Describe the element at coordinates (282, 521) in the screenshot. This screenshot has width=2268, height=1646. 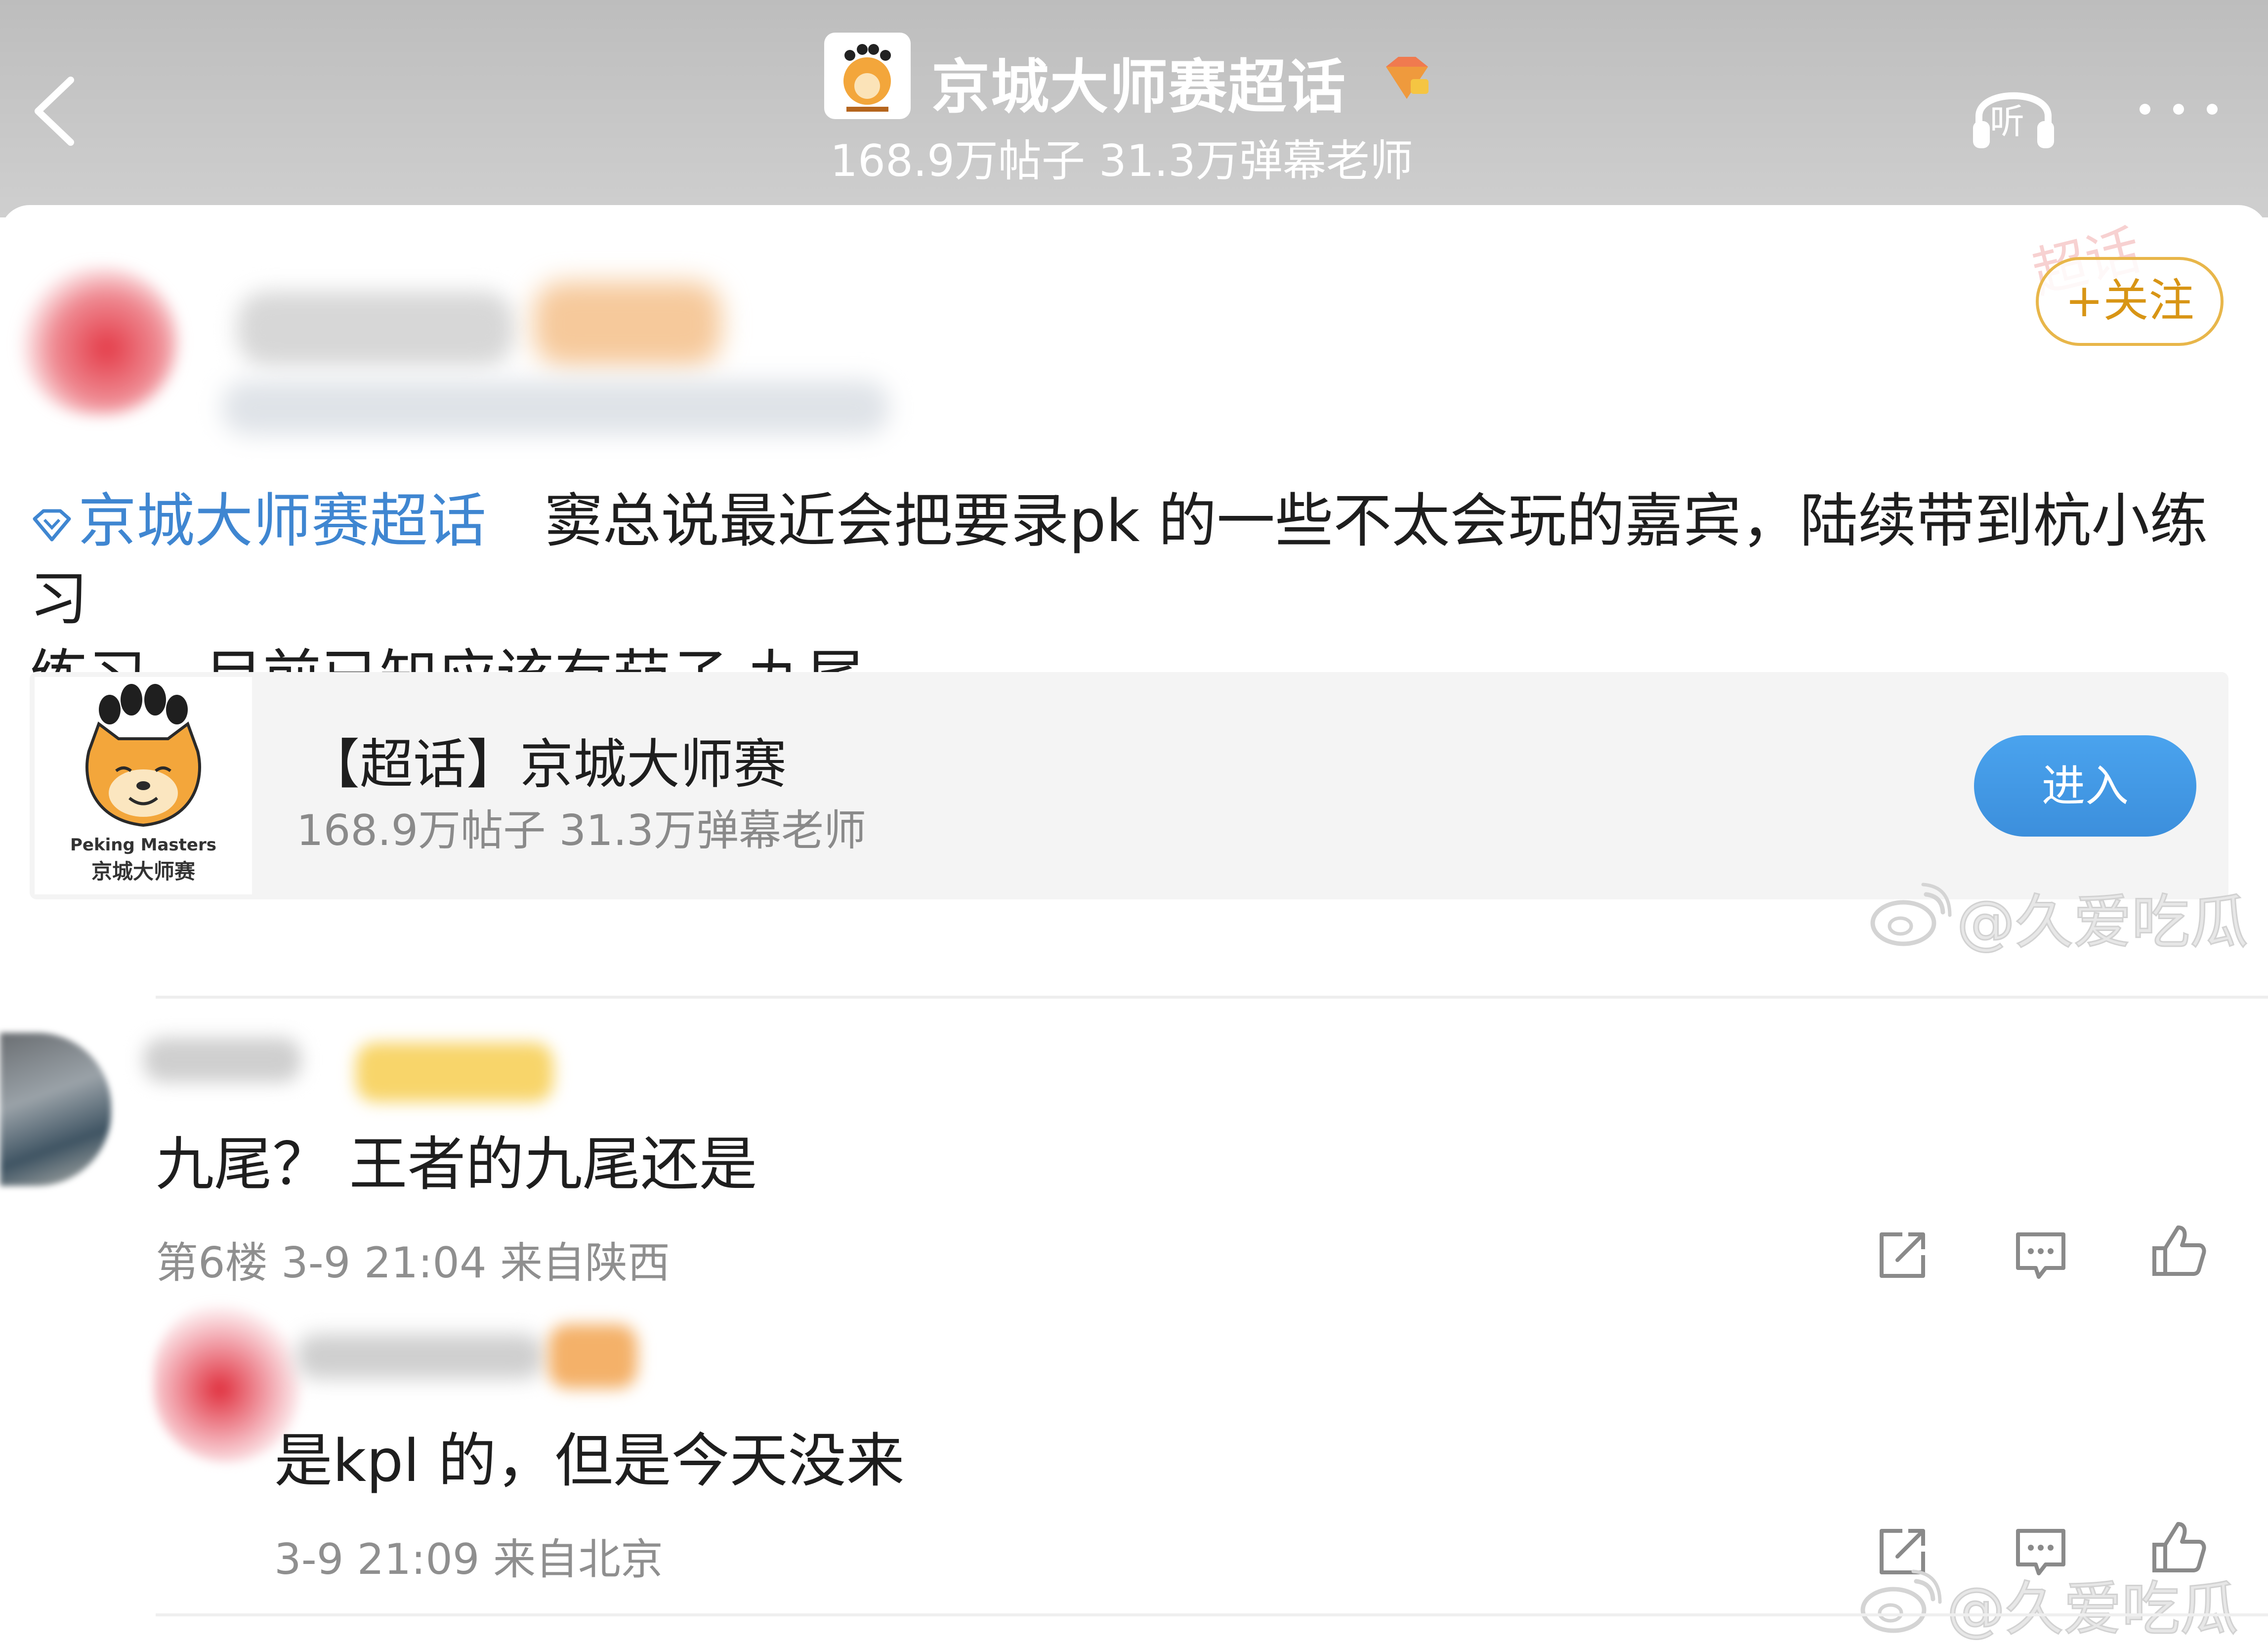
I see `topic-link-label: 京城大师赛超话` at that location.